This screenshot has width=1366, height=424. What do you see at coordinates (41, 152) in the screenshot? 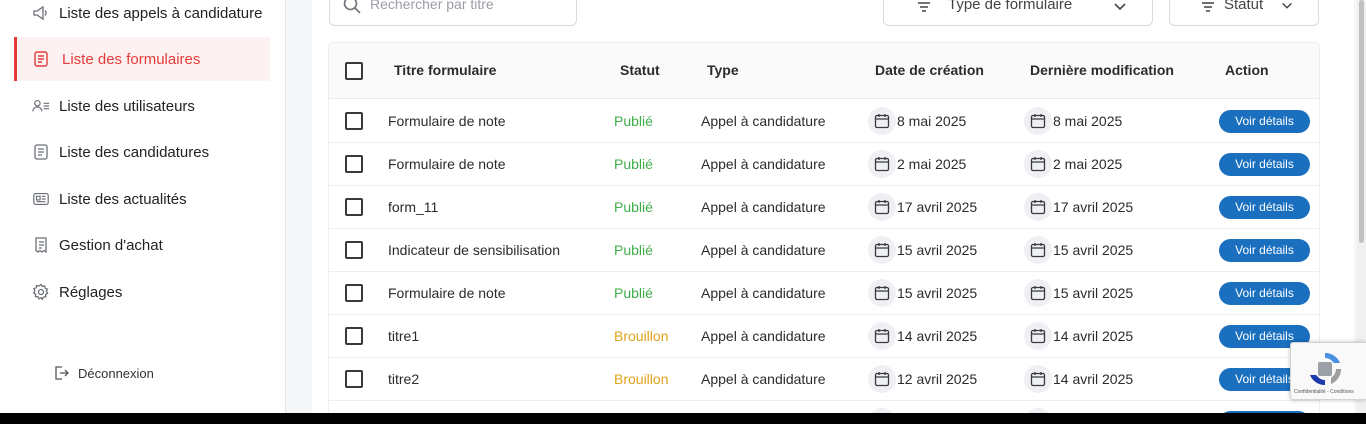
I see `document-icon` at bounding box center [41, 152].